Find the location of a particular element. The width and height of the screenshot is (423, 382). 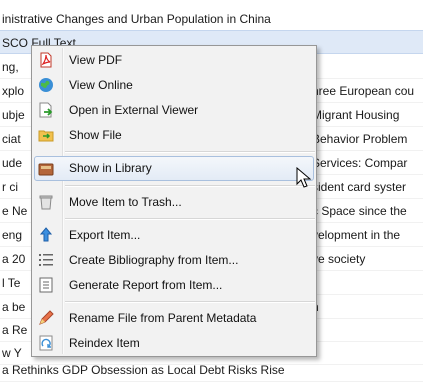

item-title: xplo is located at coordinates (13, 91).